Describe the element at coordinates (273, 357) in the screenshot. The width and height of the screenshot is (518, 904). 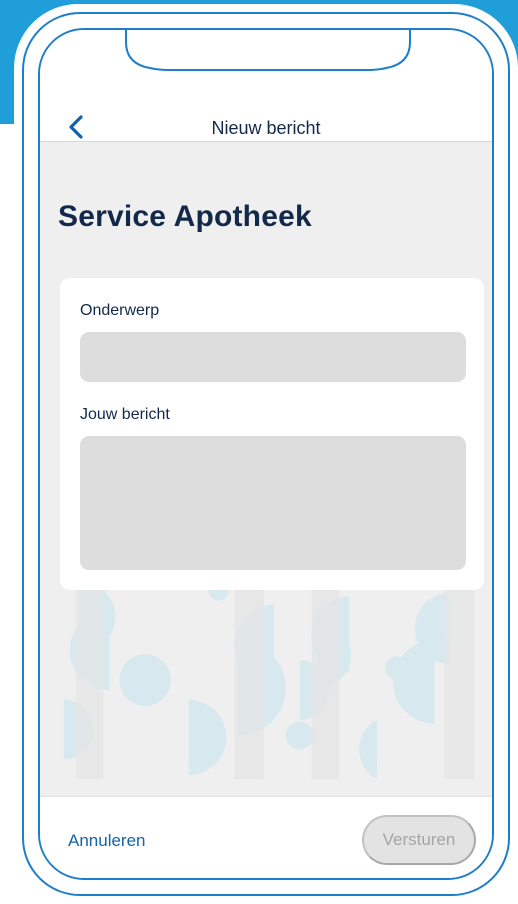
I see `subject-input` at that location.